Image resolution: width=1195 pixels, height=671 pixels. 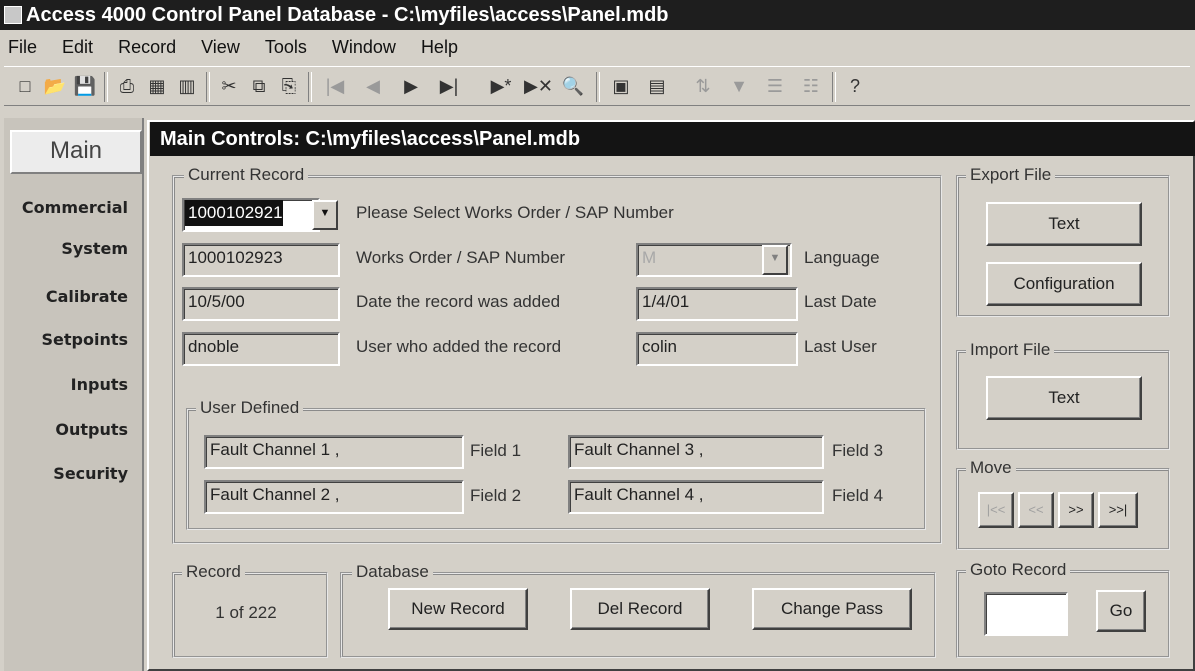 What do you see at coordinates (261, 304) in the screenshot?
I see `date-added-field: 10/5/00` at bounding box center [261, 304].